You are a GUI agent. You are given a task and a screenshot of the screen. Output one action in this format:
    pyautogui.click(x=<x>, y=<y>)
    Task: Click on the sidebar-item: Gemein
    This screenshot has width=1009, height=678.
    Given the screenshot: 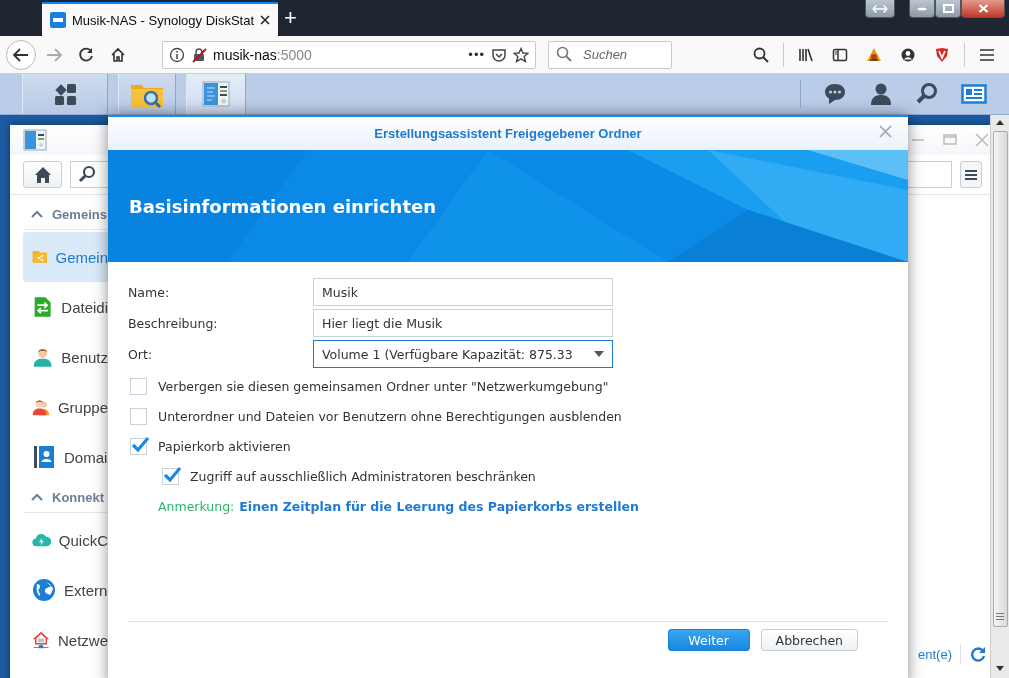 What is the action you would take?
    pyautogui.click(x=65, y=257)
    